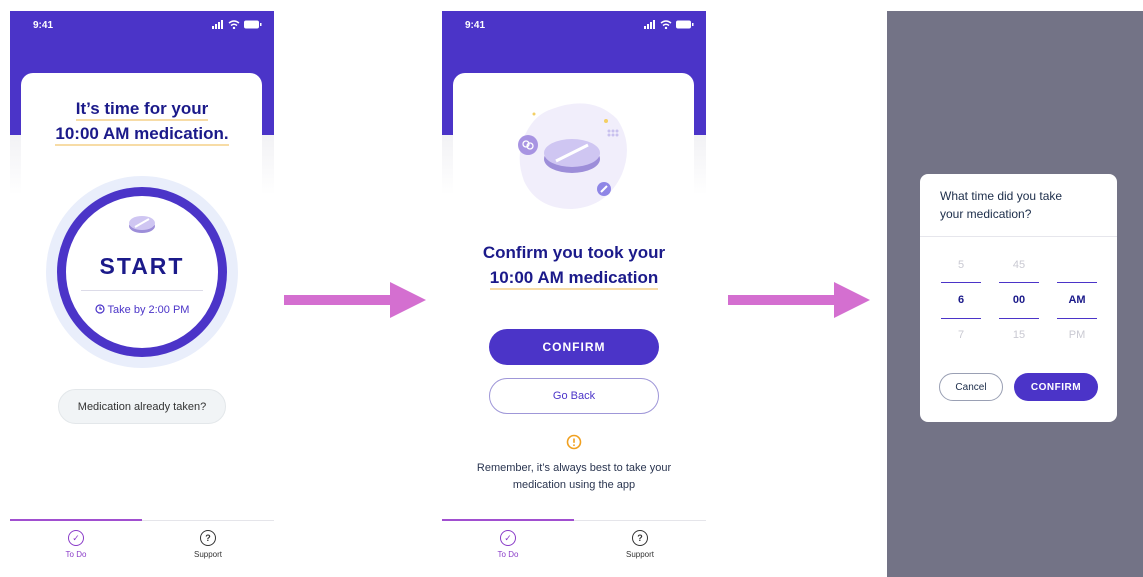 The width and height of the screenshot is (1143, 577). What do you see at coordinates (961, 335) in the screenshot?
I see `hour-option: 7` at bounding box center [961, 335].